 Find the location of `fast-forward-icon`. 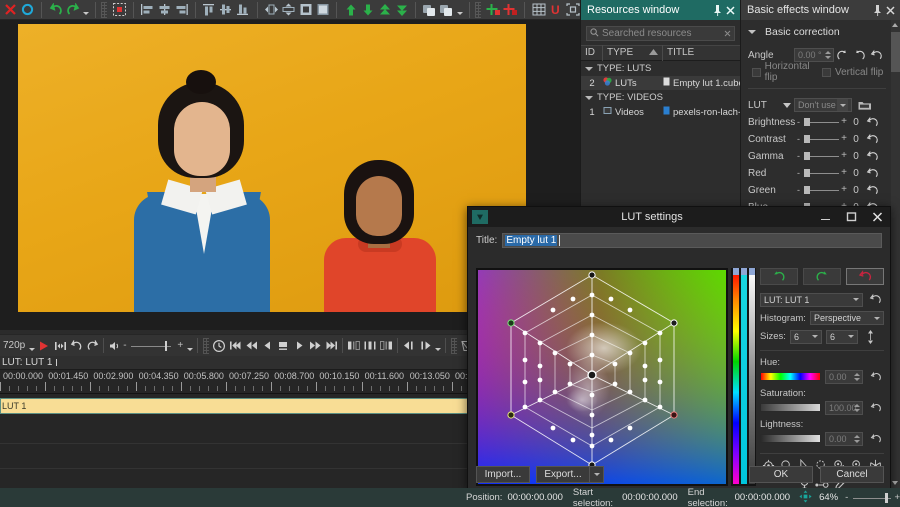

fast-forward-icon is located at coordinates (315, 346).